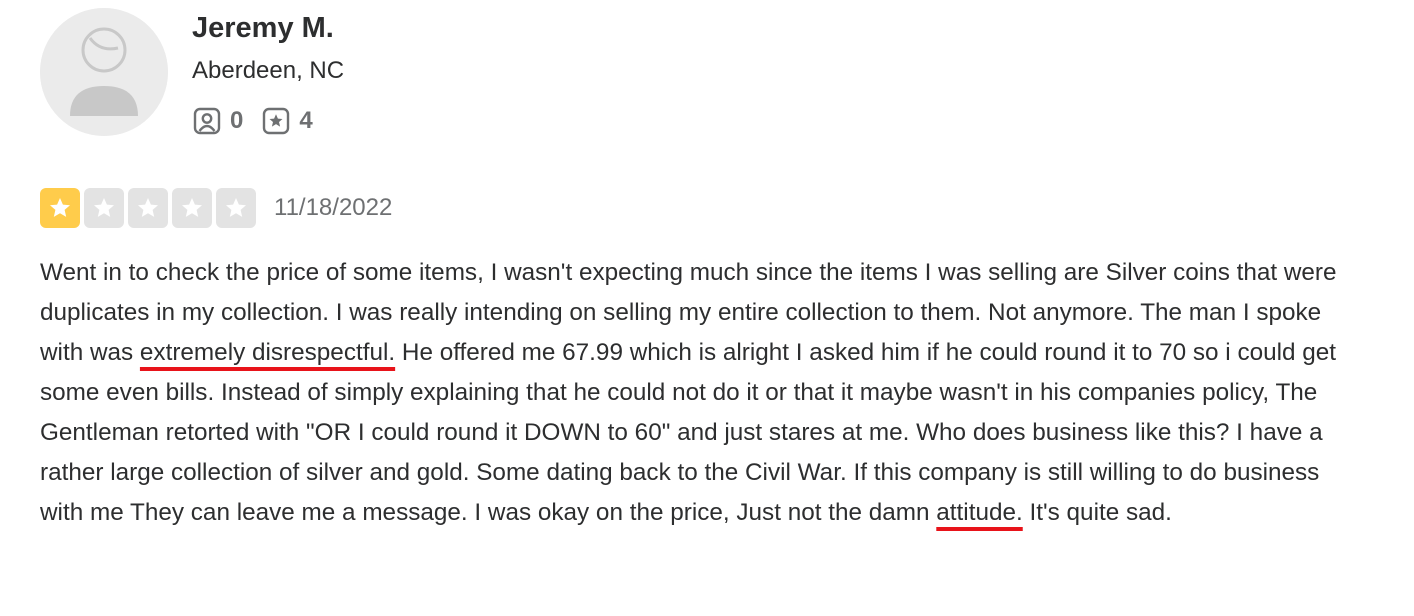 Image resolution: width=1414 pixels, height=616 pixels. What do you see at coordinates (306, 120) in the screenshot?
I see `reviews-count: 4` at bounding box center [306, 120].